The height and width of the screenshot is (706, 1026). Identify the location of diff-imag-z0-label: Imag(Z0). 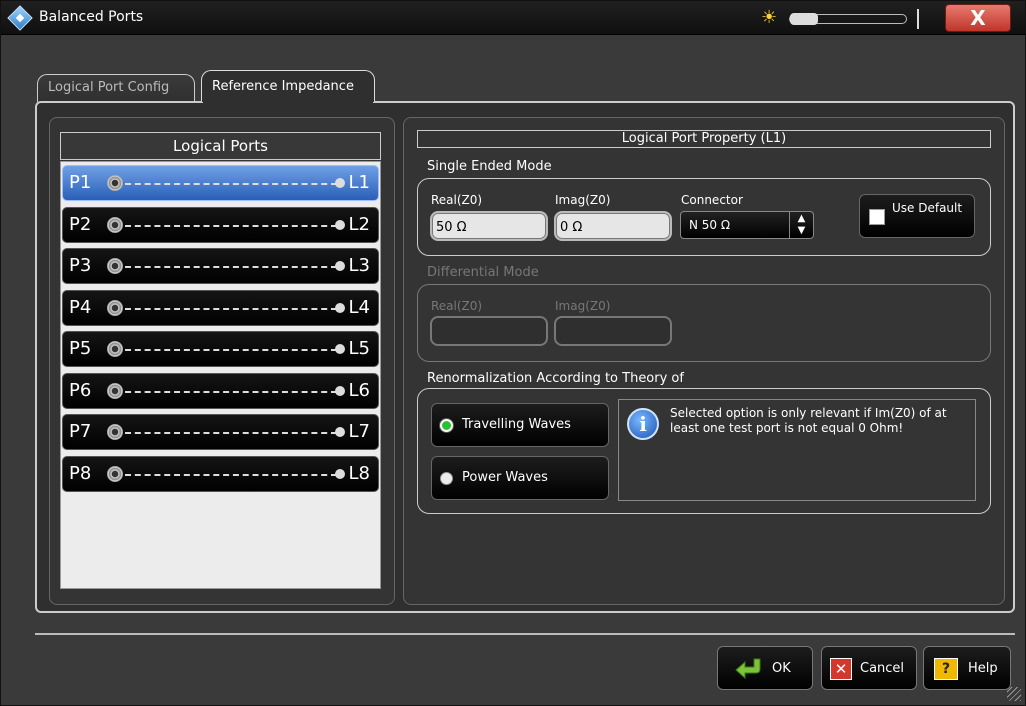
(583, 306).